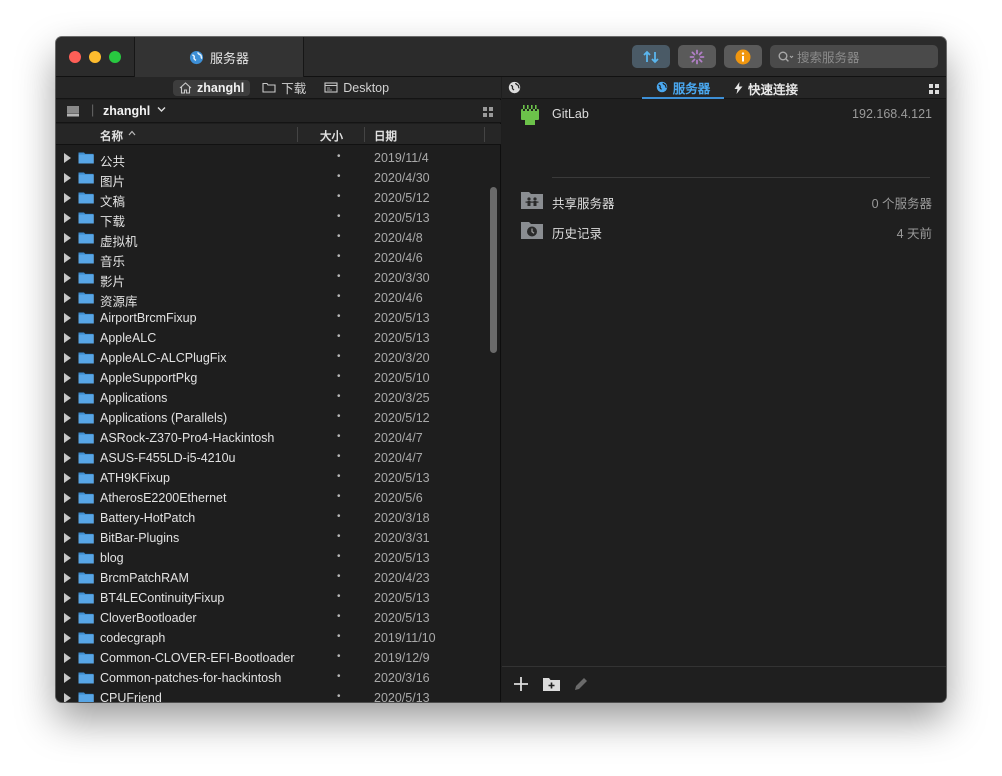 The image size is (1002, 776). I want to click on search-field: 搜索服务器, so click(854, 56).